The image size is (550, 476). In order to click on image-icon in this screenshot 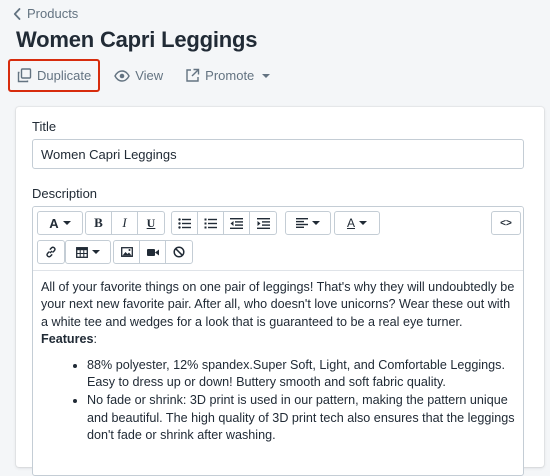, I will do `click(126, 252)`.